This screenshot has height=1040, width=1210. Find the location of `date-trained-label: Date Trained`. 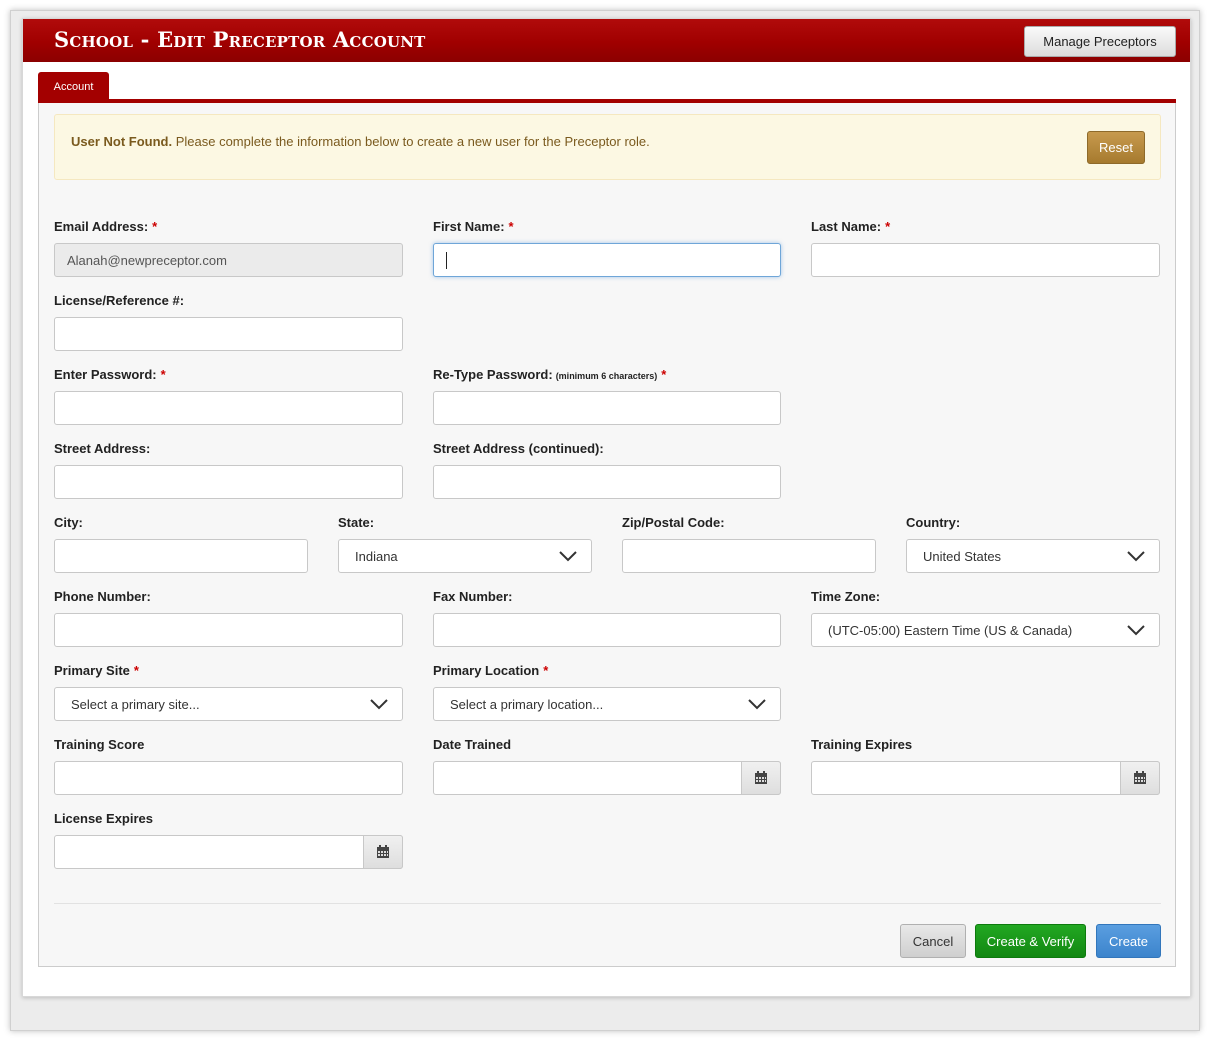

date-trained-label: Date Trained is located at coordinates (472, 744).